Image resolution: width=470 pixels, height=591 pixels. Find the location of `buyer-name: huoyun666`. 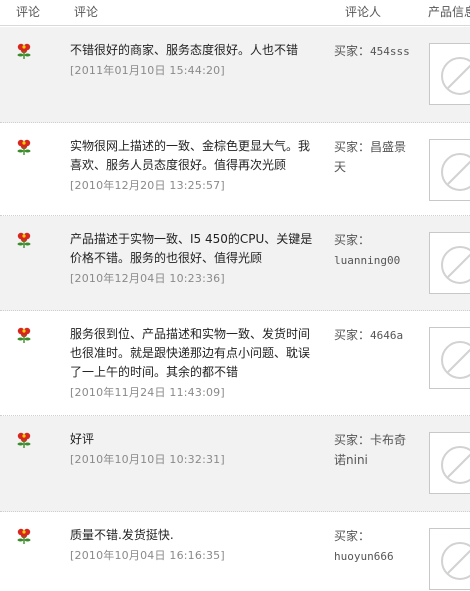

buyer-name: huoyun666 is located at coordinates (364, 556).